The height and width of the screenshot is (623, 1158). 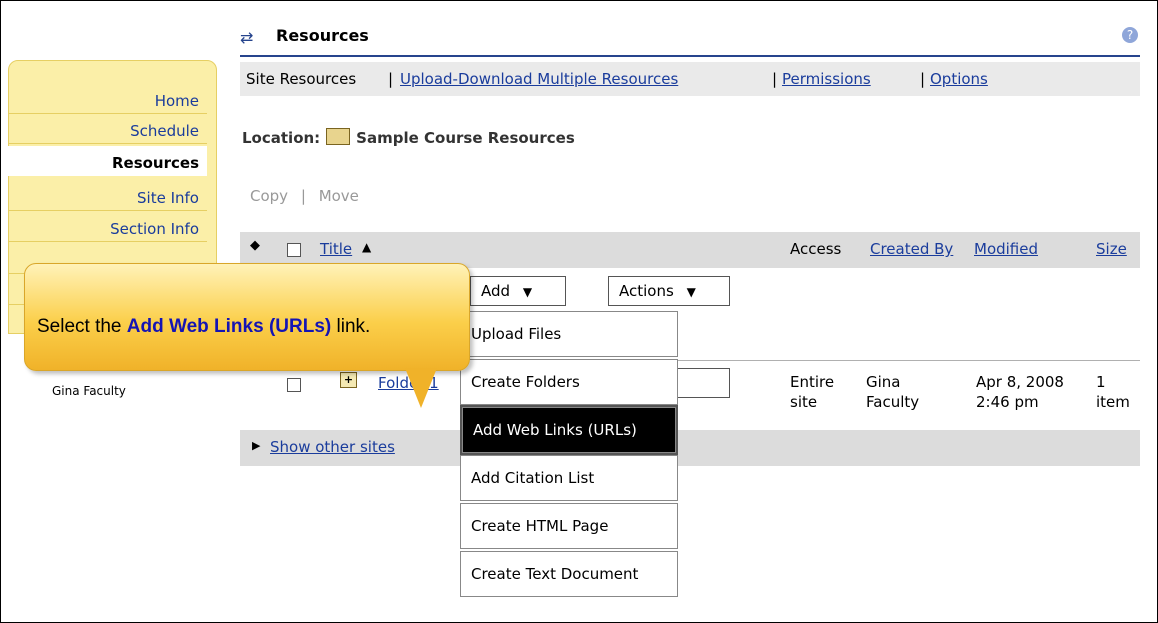 I want to click on callout-target: Add Web Links (URLs), so click(x=229, y=326).